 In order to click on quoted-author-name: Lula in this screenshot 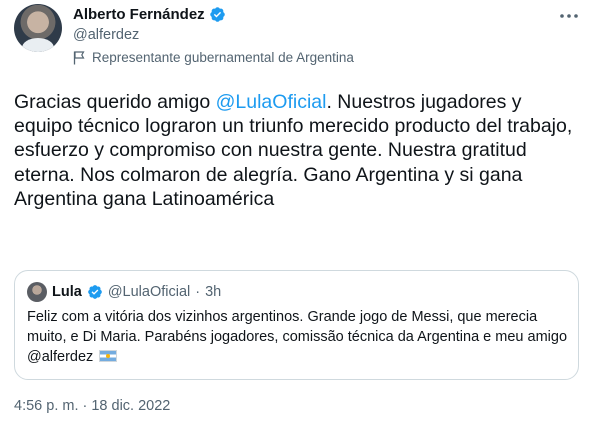, I will do `click(67, 292)`.